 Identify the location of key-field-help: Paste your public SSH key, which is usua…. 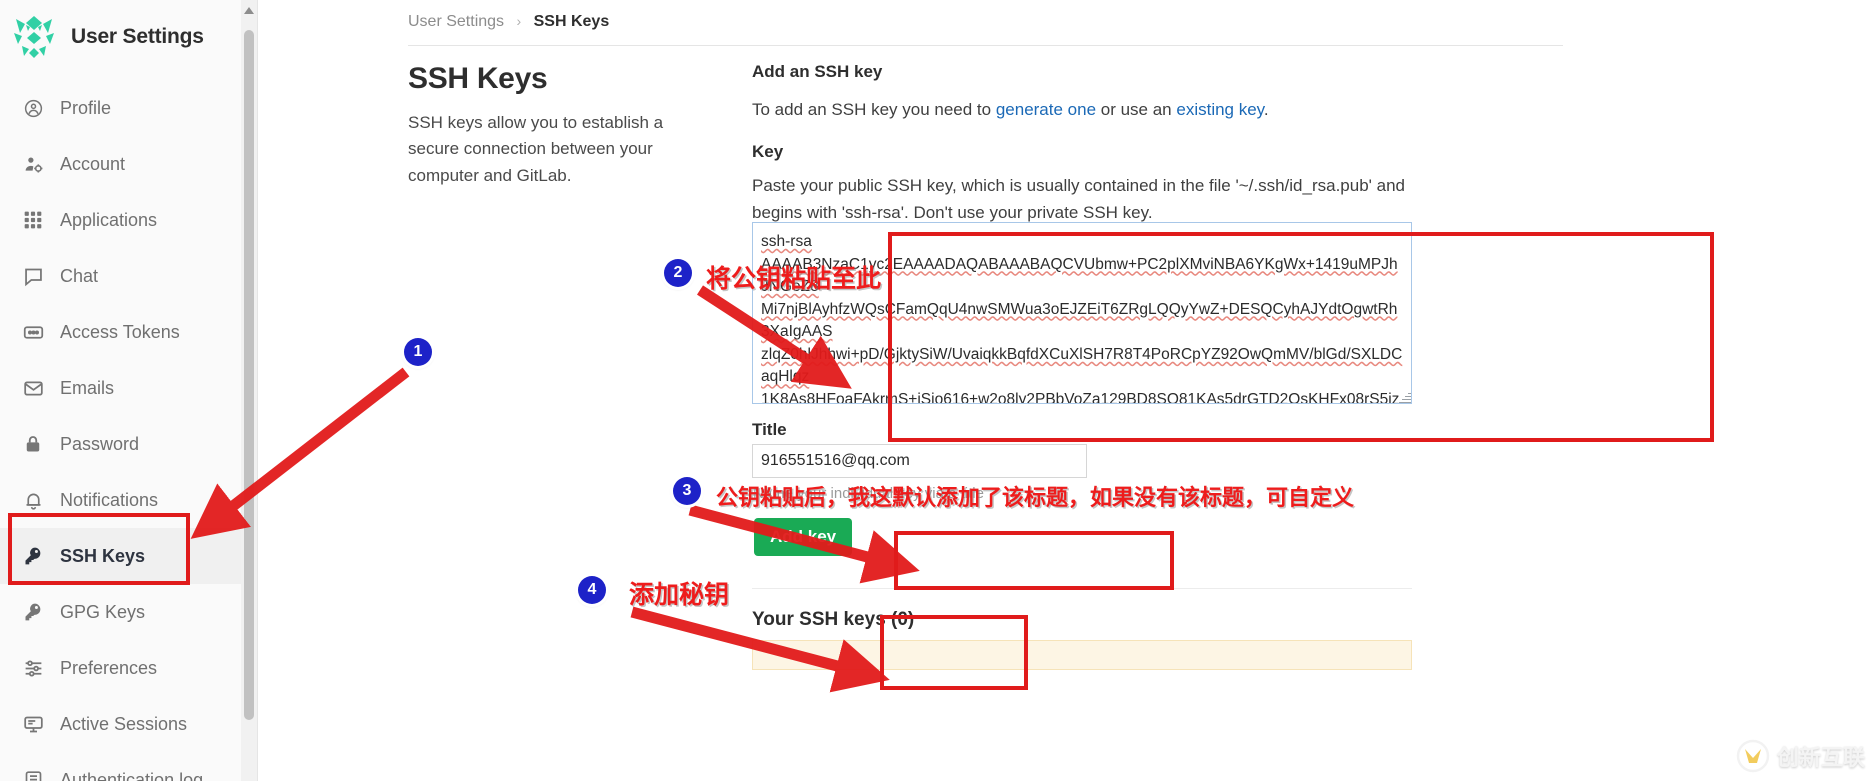
(1079, 199).